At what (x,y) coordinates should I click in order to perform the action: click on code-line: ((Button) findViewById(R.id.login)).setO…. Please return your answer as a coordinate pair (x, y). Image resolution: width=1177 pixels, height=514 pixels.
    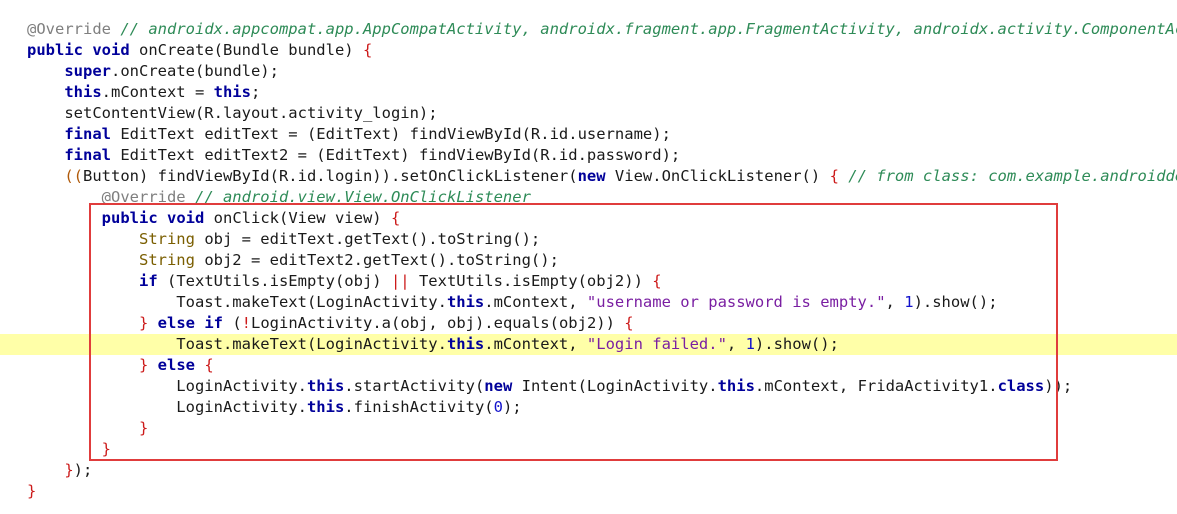
    Looking at the image, I should click on (588, 176).